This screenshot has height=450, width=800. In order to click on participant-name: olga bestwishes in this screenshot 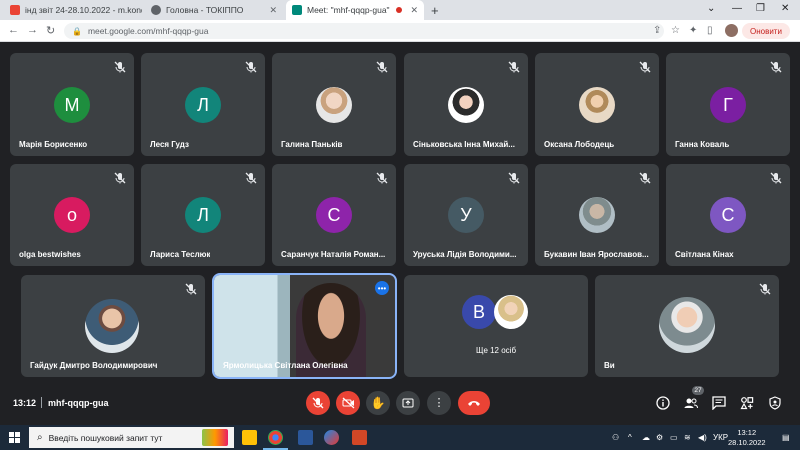, I will do `click(50, 254)`.